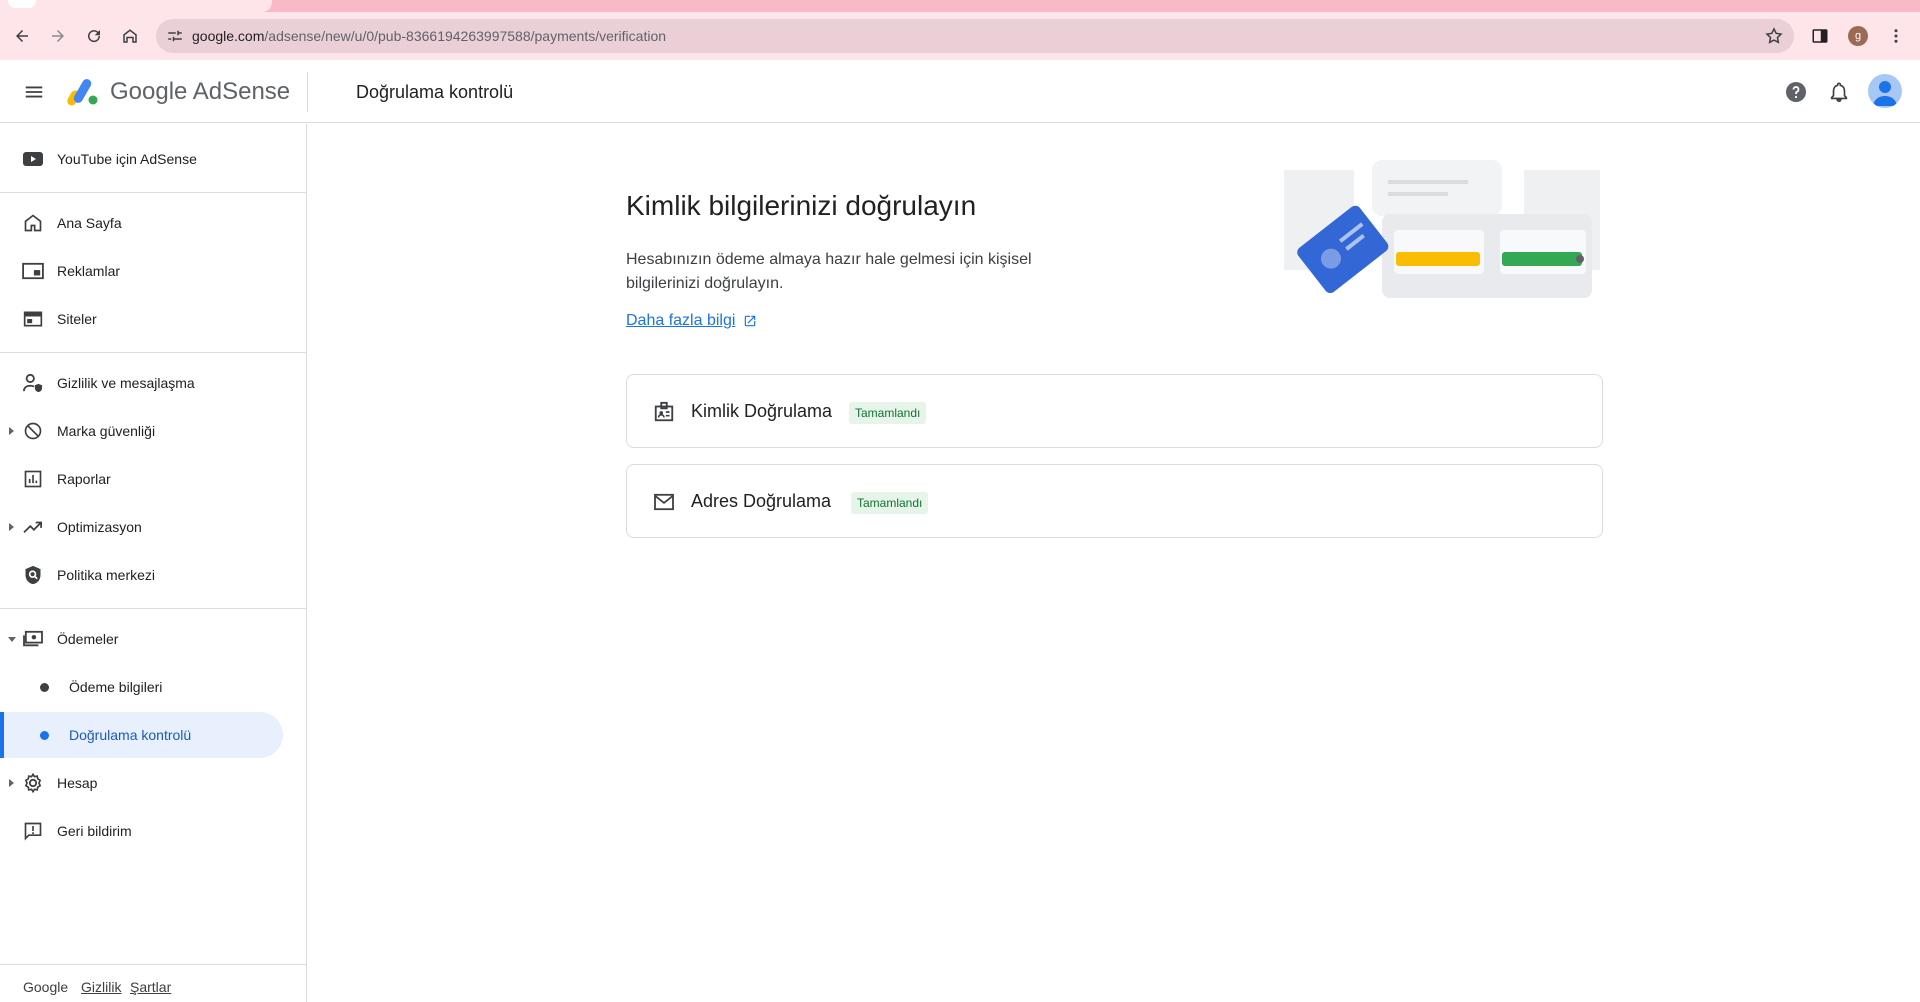 The height and width of the screenshot is (1002, 1920). I want to click on side-panel-button, so click(1820, 36).